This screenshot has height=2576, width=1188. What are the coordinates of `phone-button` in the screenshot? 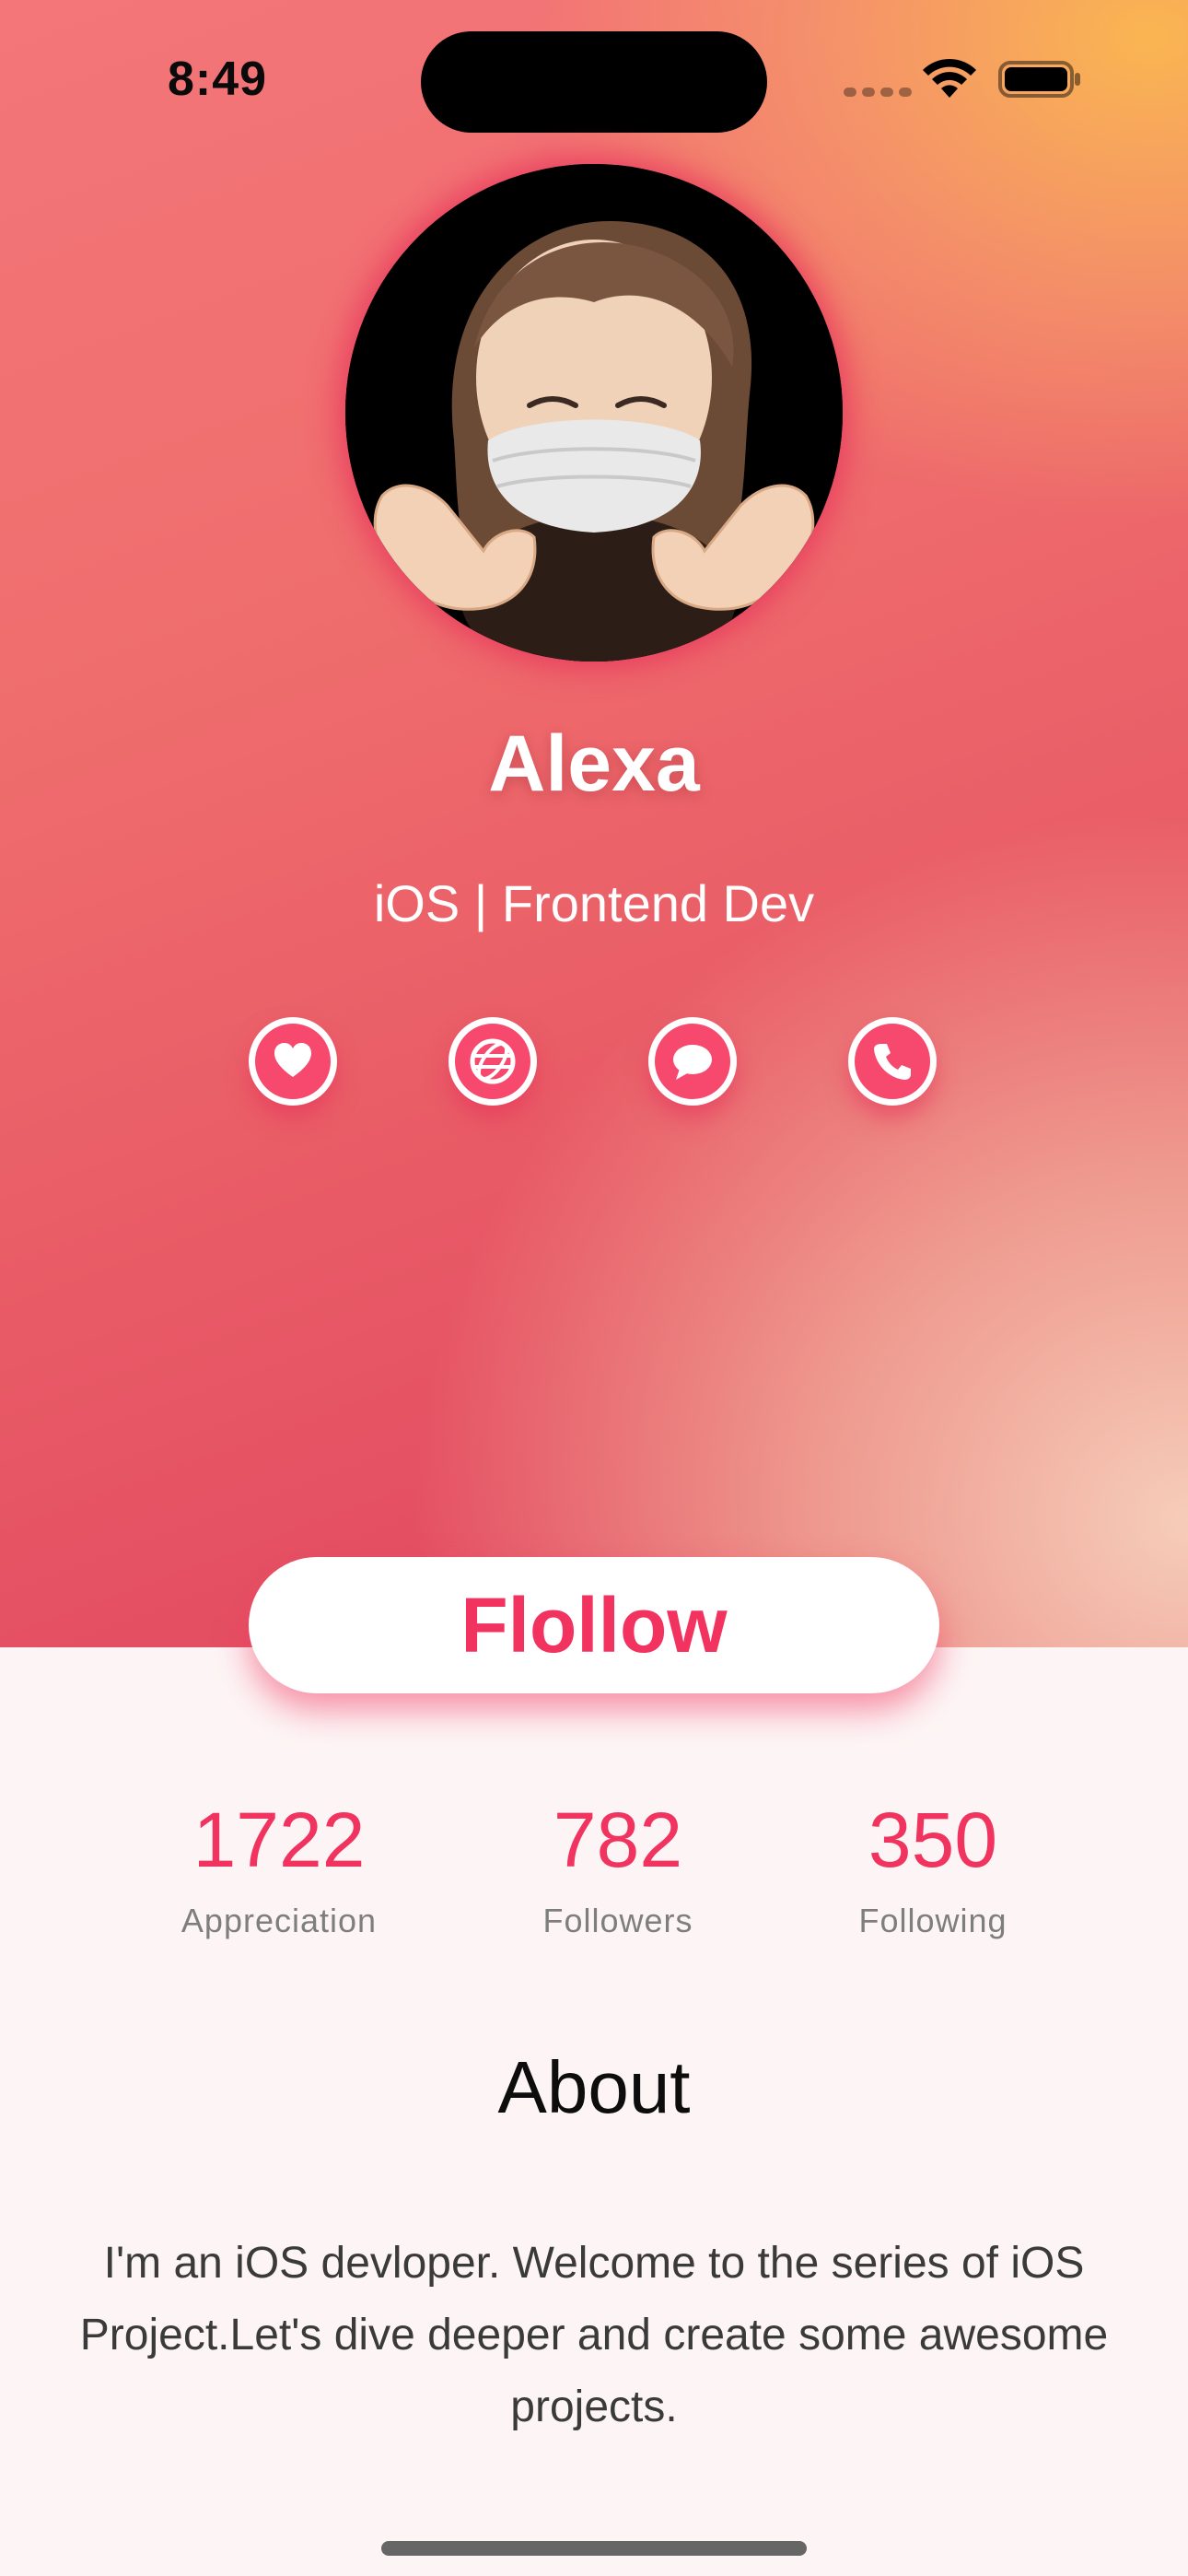 It's located at (892, 1061).